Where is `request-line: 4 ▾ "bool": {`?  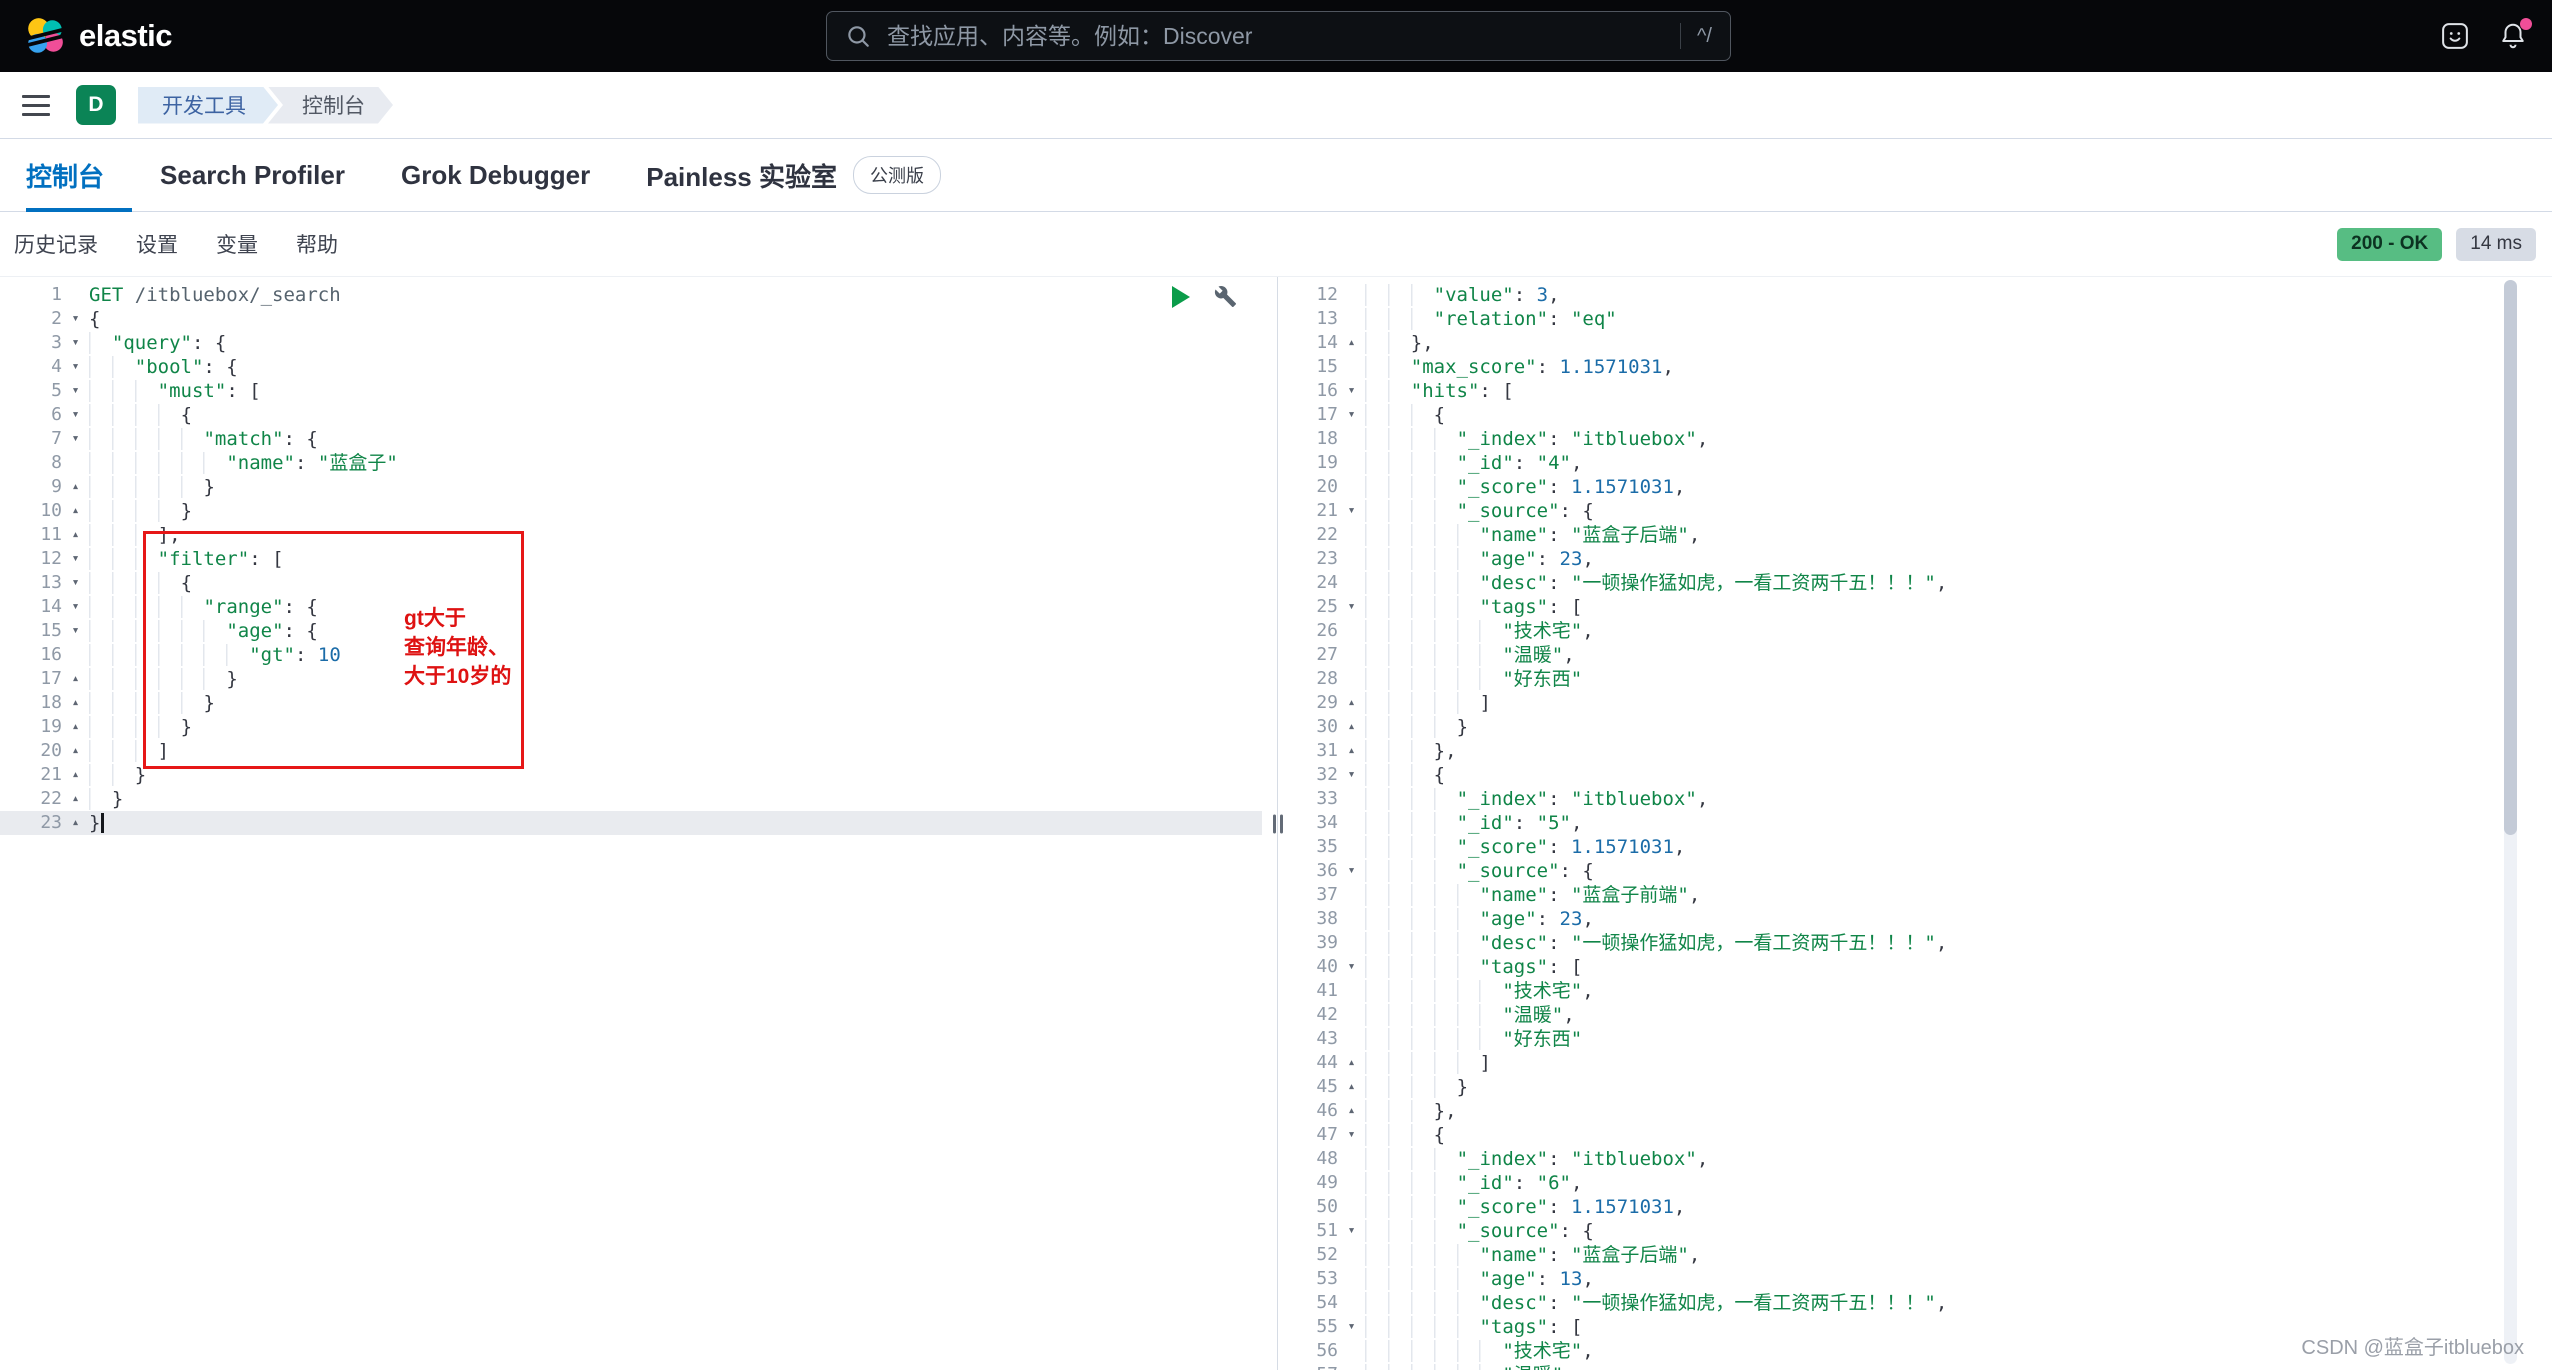 request-line: 4 ▾ "bool": { is located at coordinates (631, 367).